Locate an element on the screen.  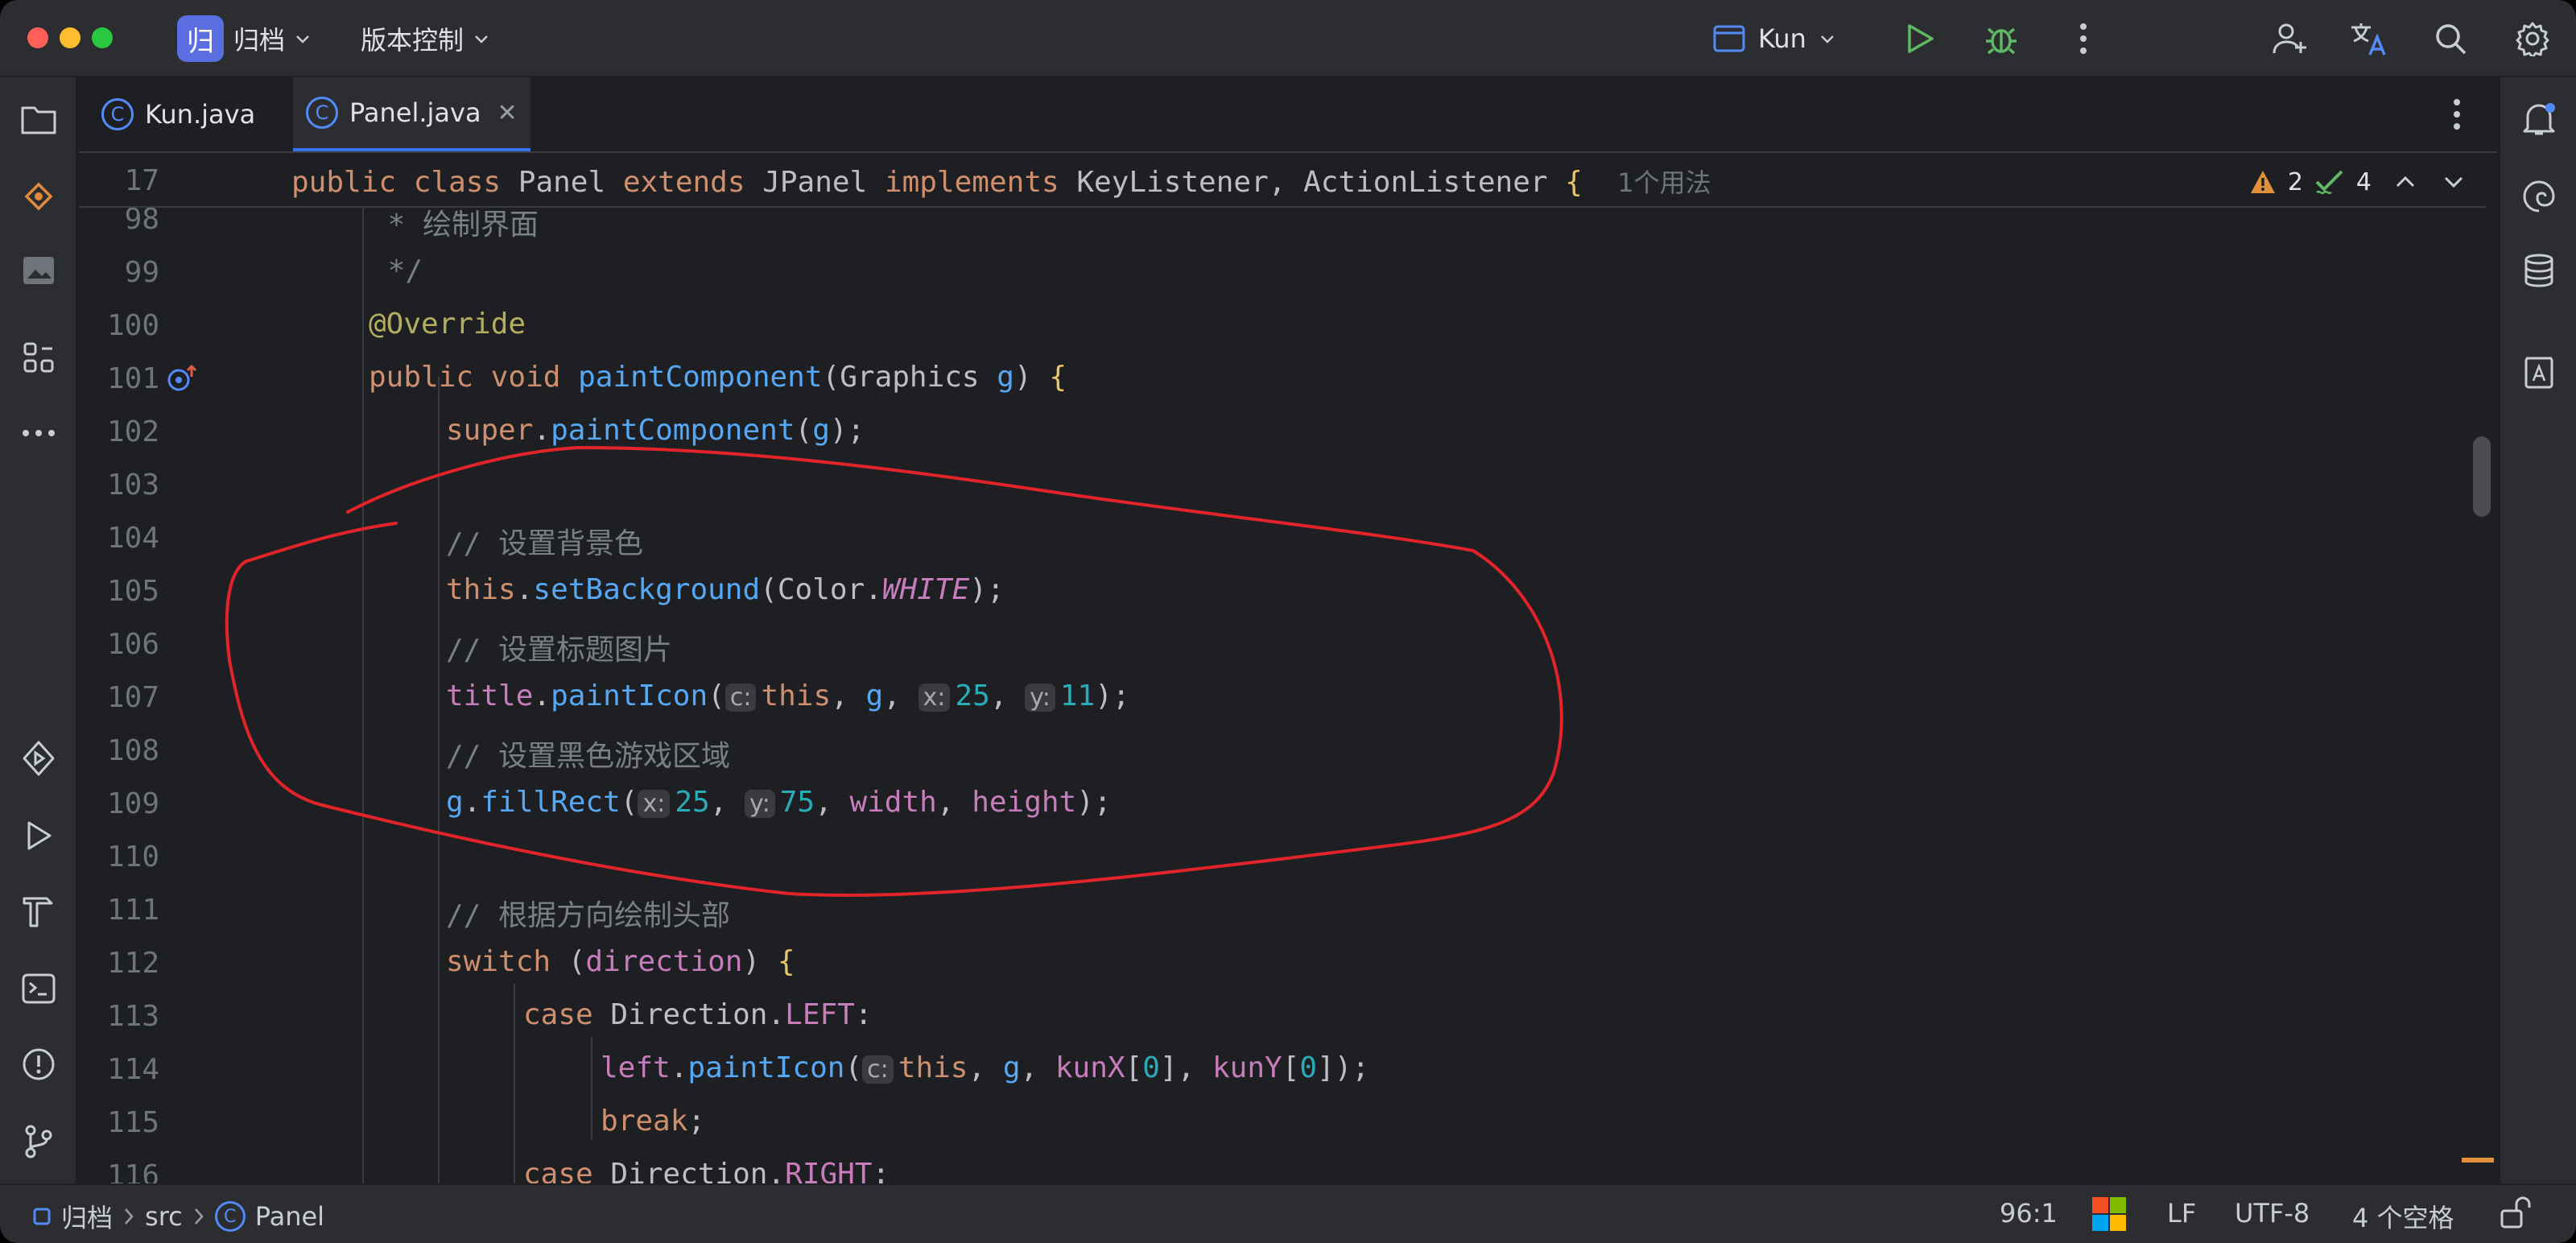
file-encoding: UTF-8 is located at coordinates (2272, 1213).